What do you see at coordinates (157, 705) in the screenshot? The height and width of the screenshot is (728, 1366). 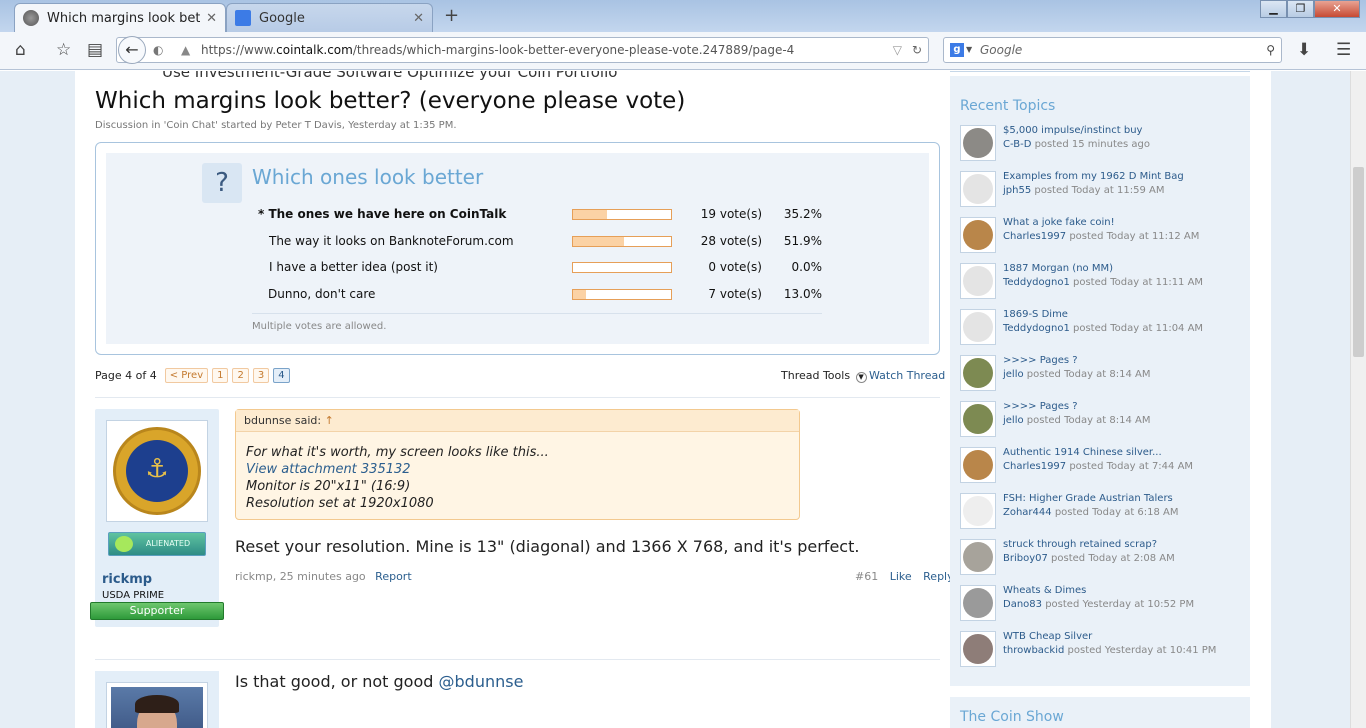 I see `avatar` at bounding box center [157, 705].